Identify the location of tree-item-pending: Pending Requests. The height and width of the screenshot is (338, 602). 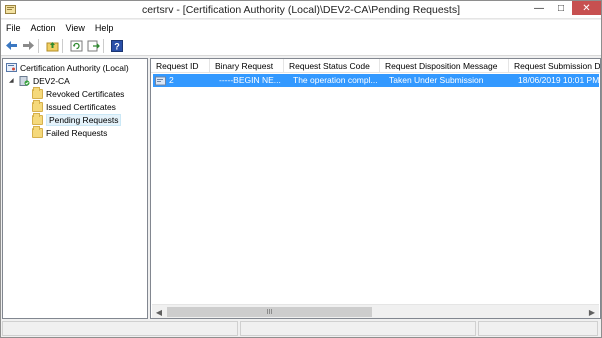
(77, 119).